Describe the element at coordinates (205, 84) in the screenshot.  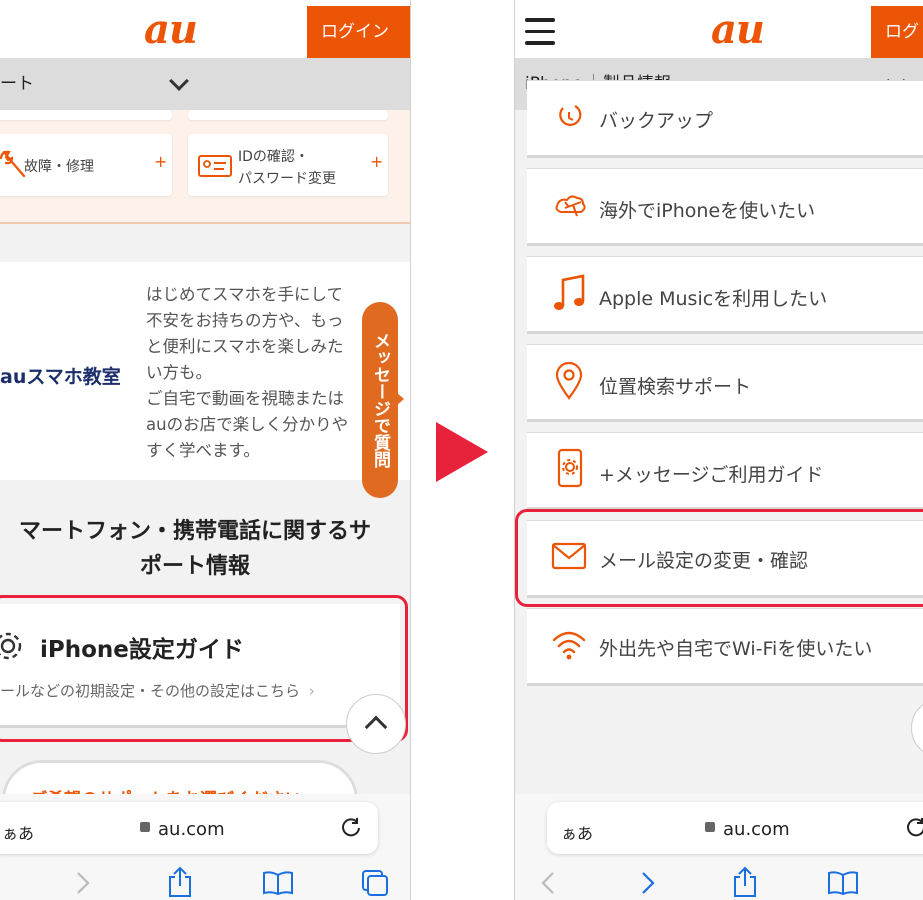
I see `breadcrumb-bar: ート` at that location.